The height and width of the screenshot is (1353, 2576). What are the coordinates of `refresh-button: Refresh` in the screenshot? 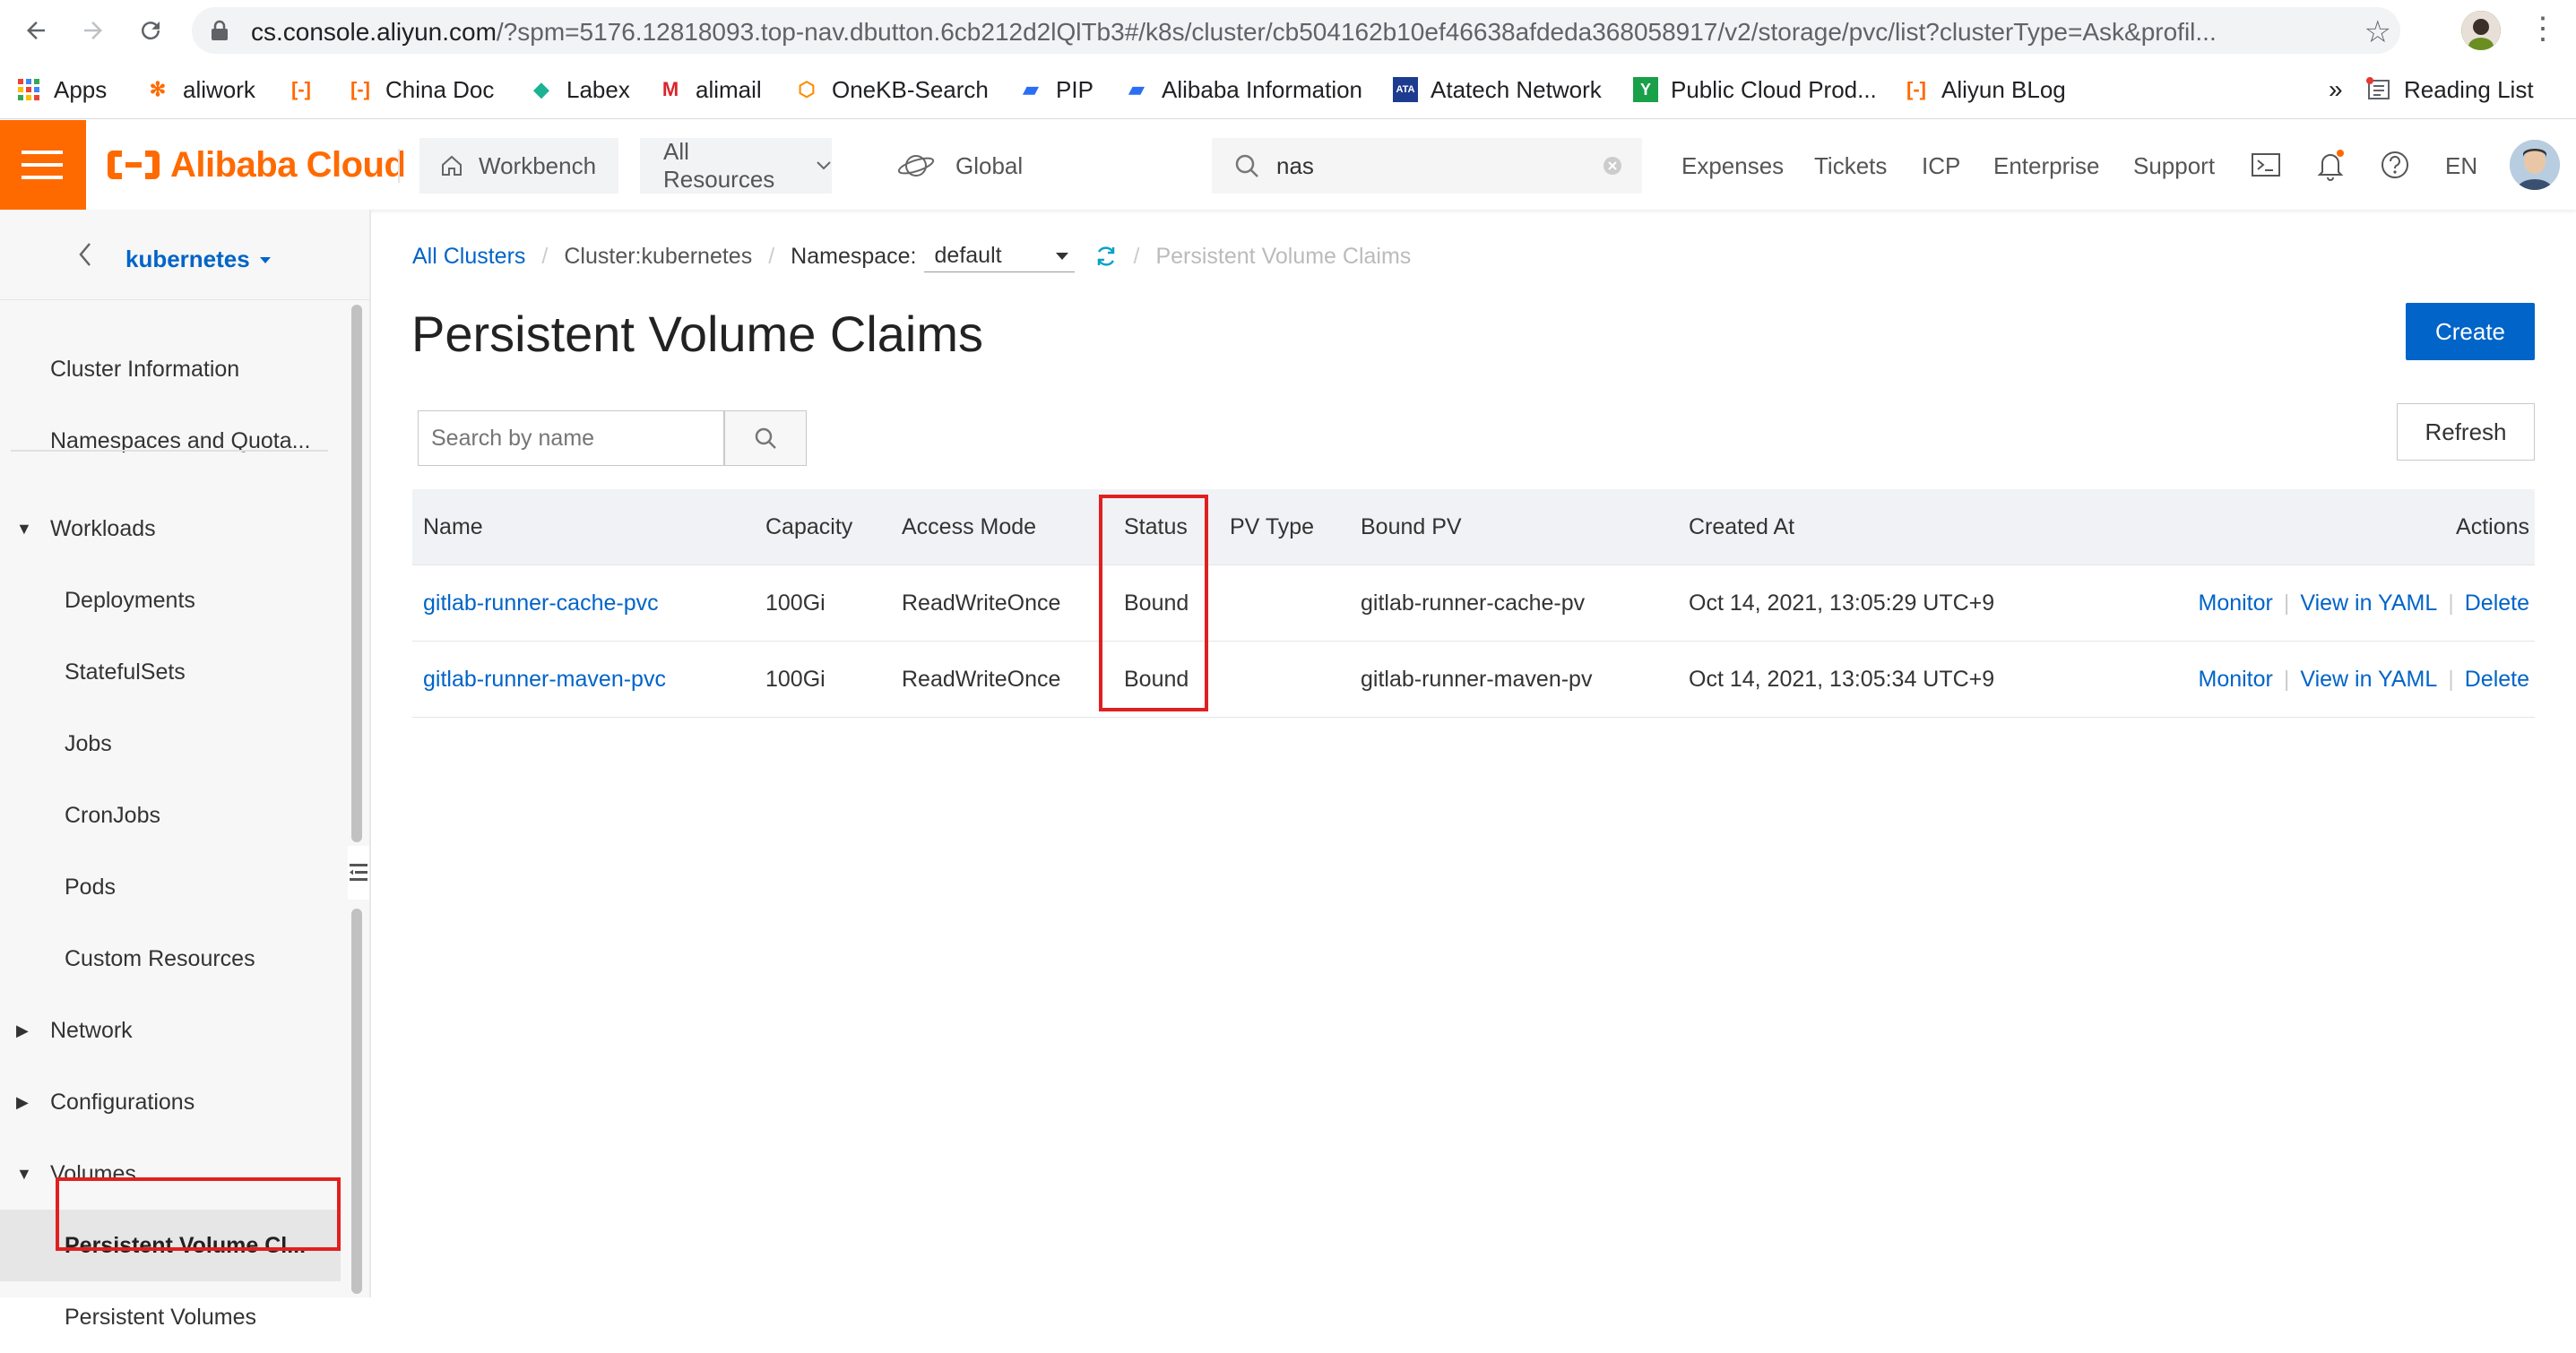 It's located at (2466, 432).